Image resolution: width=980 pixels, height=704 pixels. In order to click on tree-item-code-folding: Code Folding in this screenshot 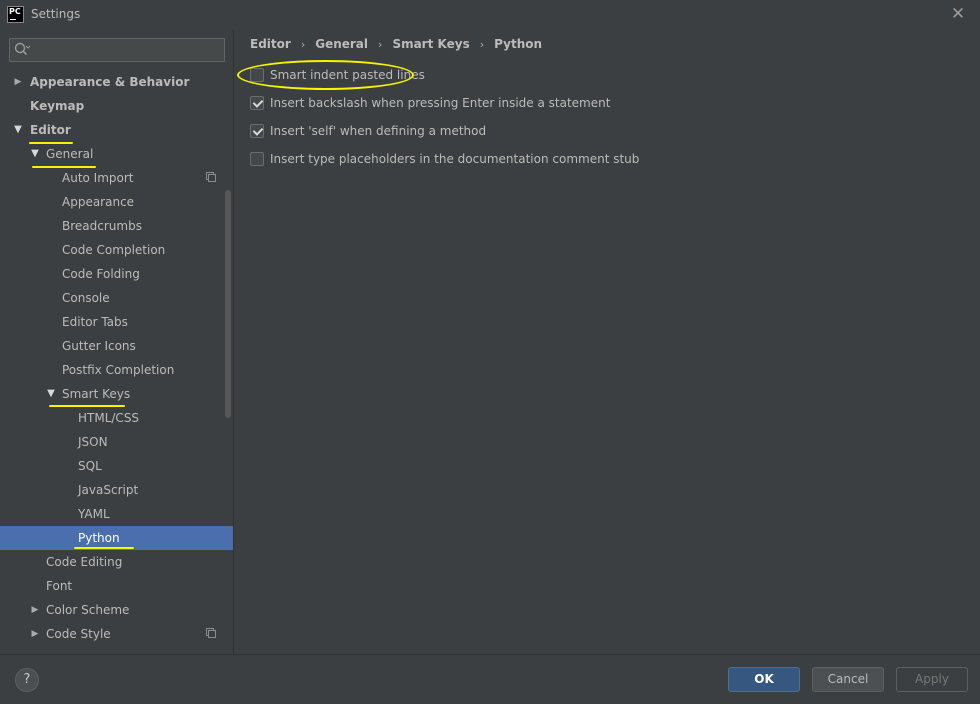, I will do `click(116, 274)`.